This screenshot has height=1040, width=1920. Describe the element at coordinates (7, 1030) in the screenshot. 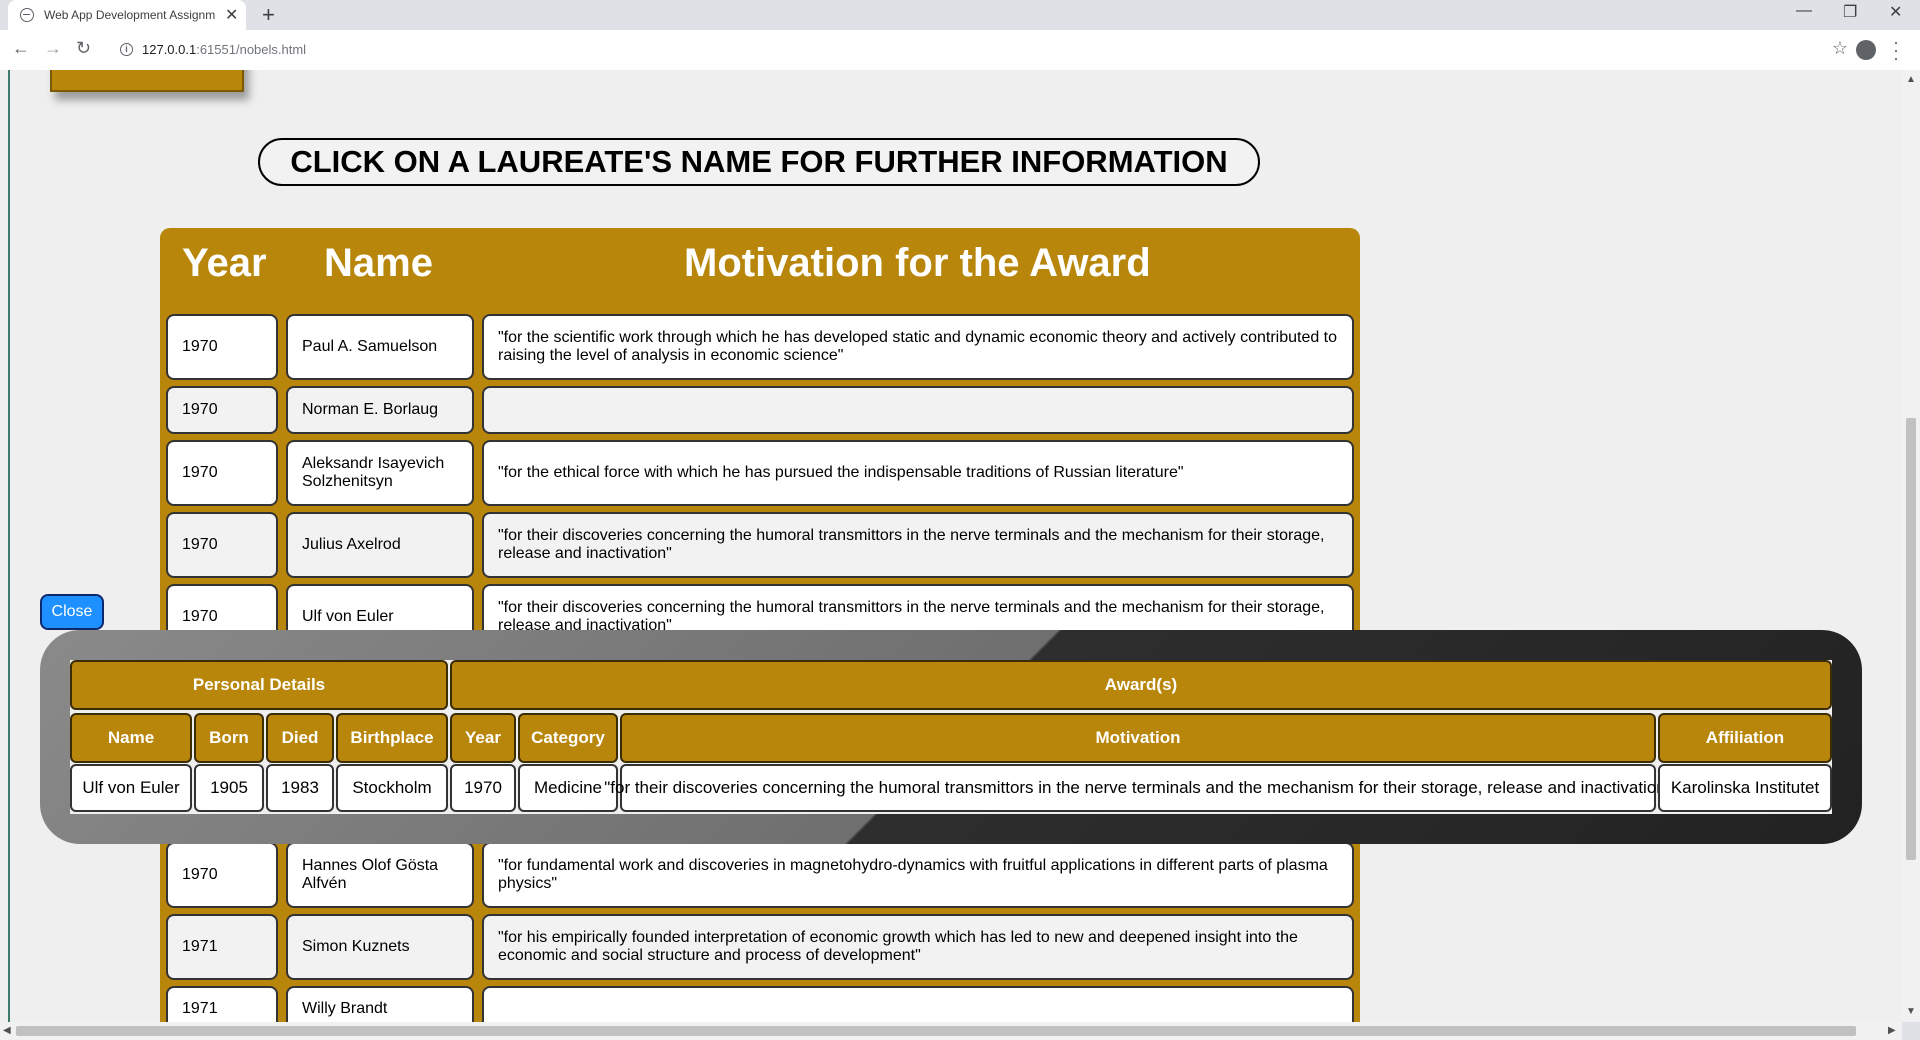

I see `scroll-left-icon: ◀` at that location.